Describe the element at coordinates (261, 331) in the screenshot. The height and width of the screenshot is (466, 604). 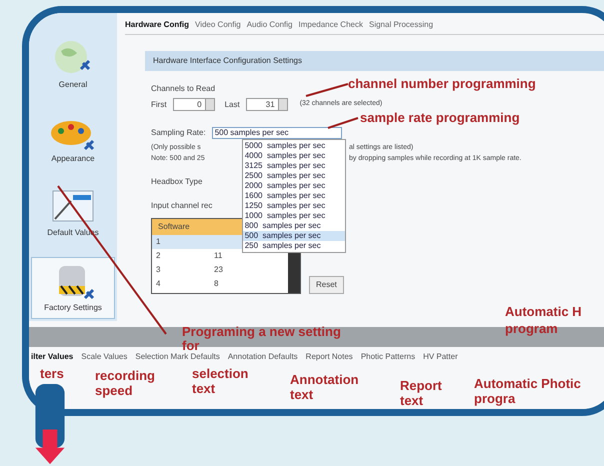
I see `annotation-label: Programing a new setting` at that location.